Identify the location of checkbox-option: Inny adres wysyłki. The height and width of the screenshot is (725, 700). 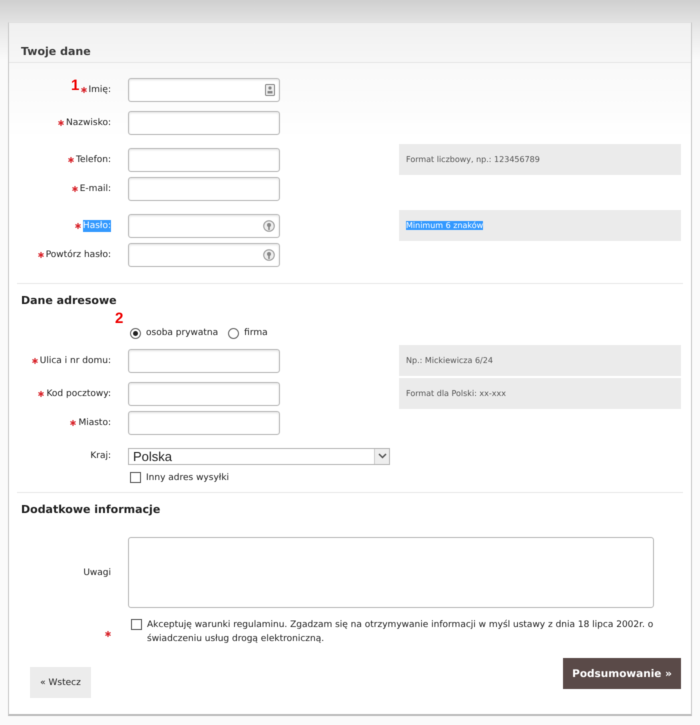
(180, 477).